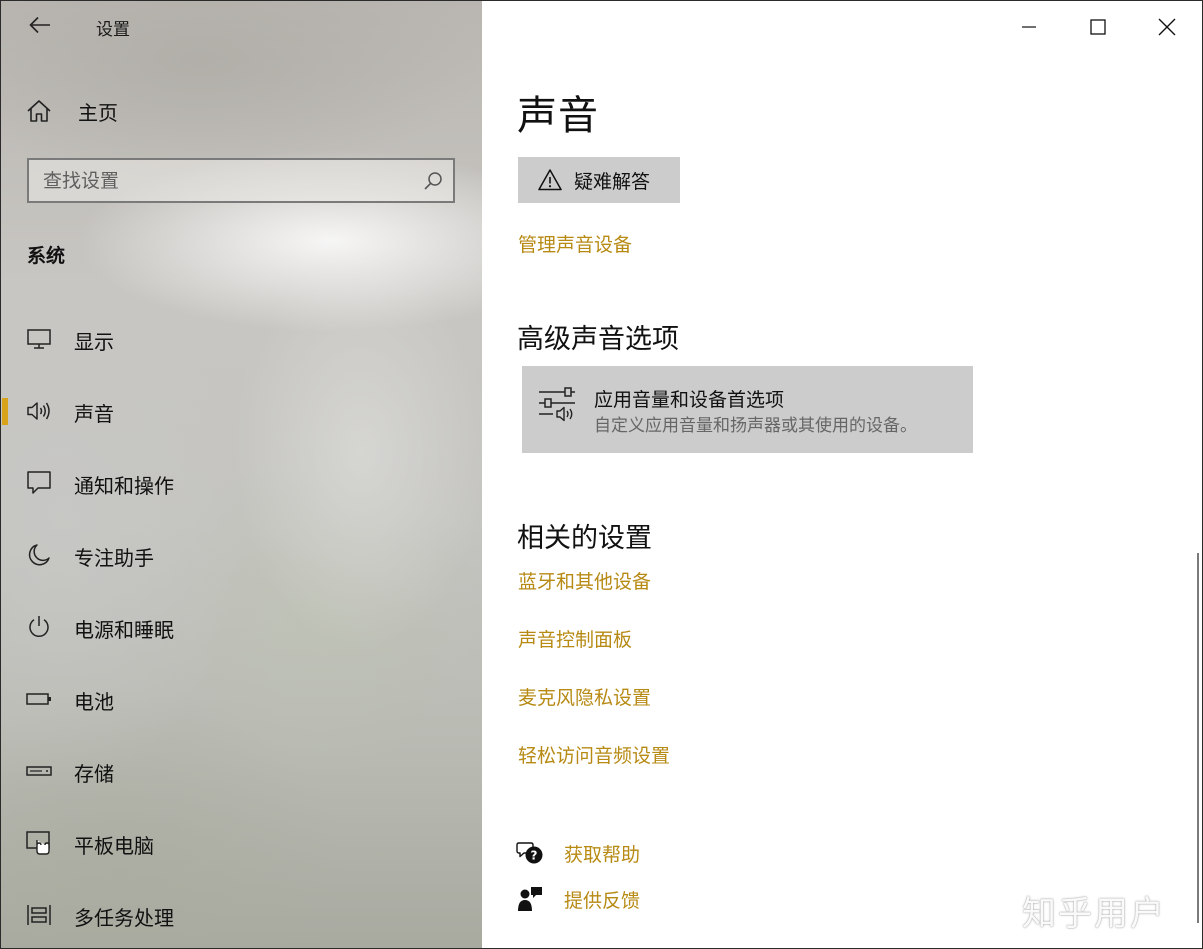 The image size is (1203, 949). I want to click on watermark: 知乎用户, so click(1094, 914).